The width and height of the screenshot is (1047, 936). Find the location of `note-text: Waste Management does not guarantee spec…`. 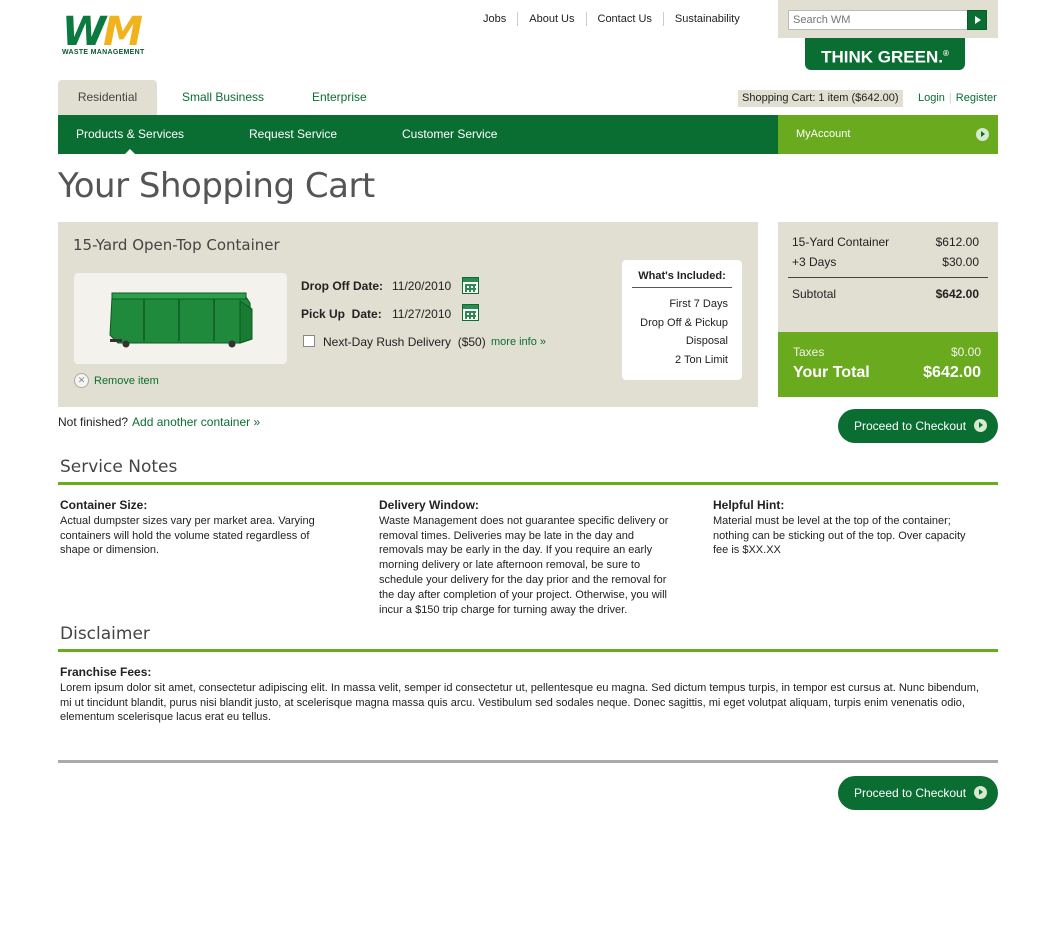

note-text: Waste Management does not guarantee spec… is located at coordinates (524, 565).